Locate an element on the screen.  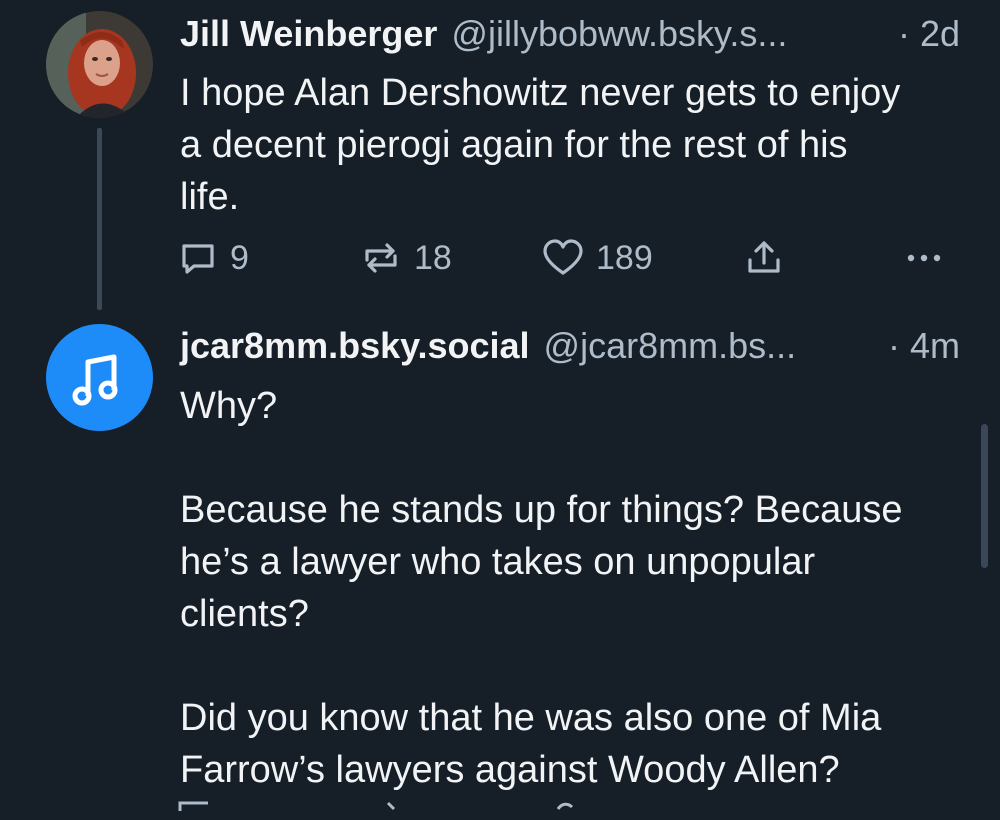
post-time: · 4m is located at coordinates (924, 346).